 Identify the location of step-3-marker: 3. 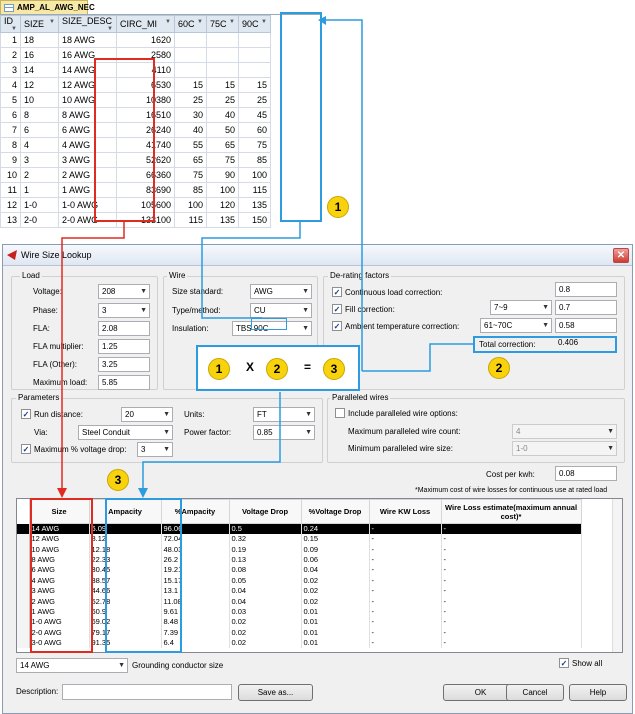
(118, 480).